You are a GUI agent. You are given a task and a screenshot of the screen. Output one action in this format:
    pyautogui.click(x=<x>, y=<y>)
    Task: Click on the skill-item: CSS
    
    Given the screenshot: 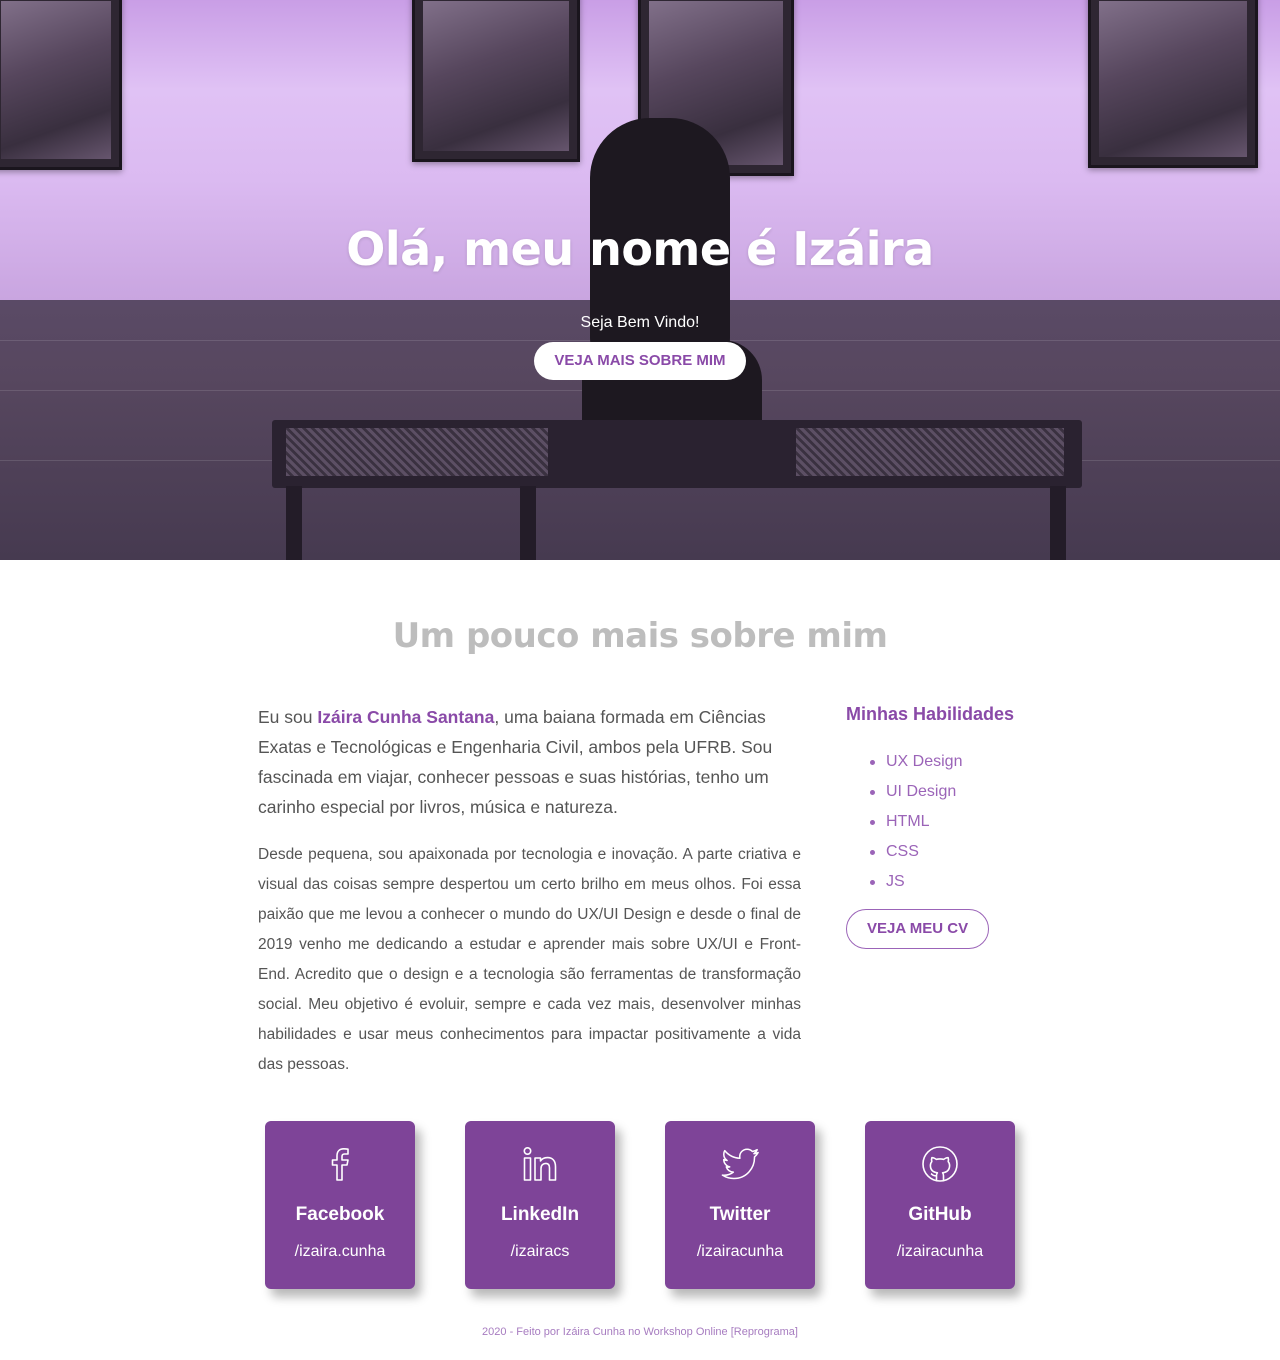 What is the action you would take?
    pyautogui.click(x=946, y=852)
    